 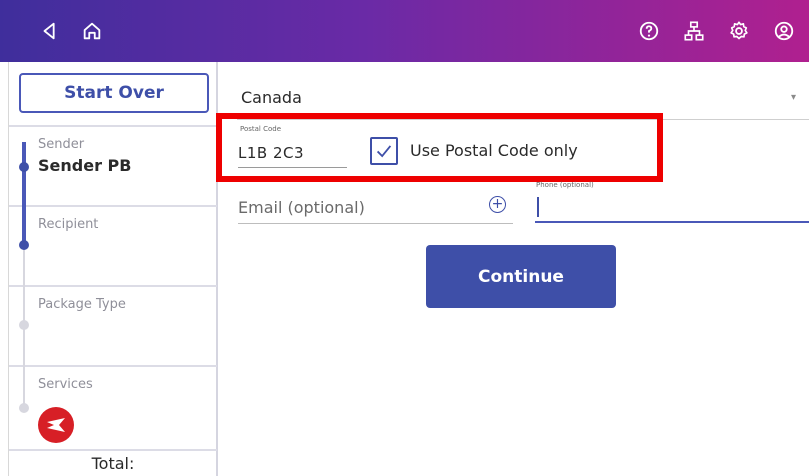 What do you see at coordinates (784, 31) in the screenshot?
I see `account-icon` at bounding box center [784, 31].